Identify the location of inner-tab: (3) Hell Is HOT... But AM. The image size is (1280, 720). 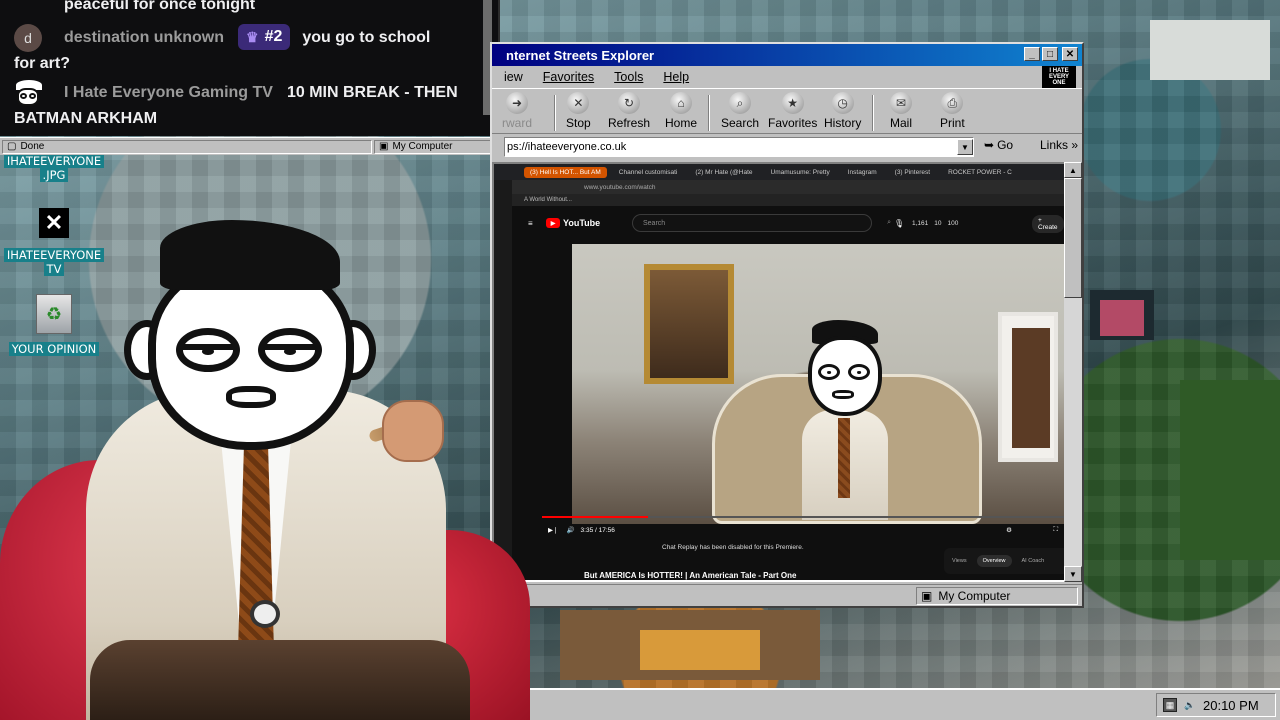
(565, 172).